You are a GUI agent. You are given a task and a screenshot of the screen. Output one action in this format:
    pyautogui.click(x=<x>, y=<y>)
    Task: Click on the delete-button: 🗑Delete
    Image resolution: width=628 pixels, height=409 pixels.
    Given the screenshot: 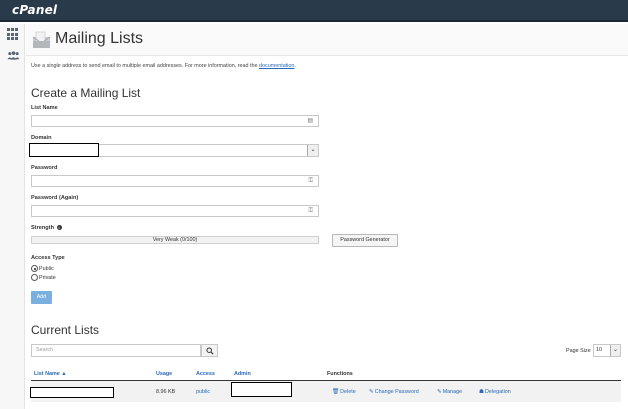 What is the action you would take?
    pyautogui.click(x=344, y=392)
    